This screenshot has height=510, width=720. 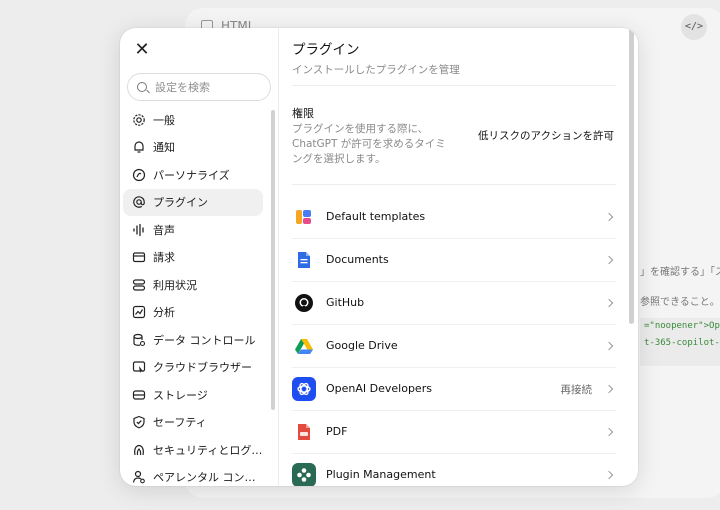 I want to click on sidebar-item-usage: 利用状況, so click(x=193, y=285).